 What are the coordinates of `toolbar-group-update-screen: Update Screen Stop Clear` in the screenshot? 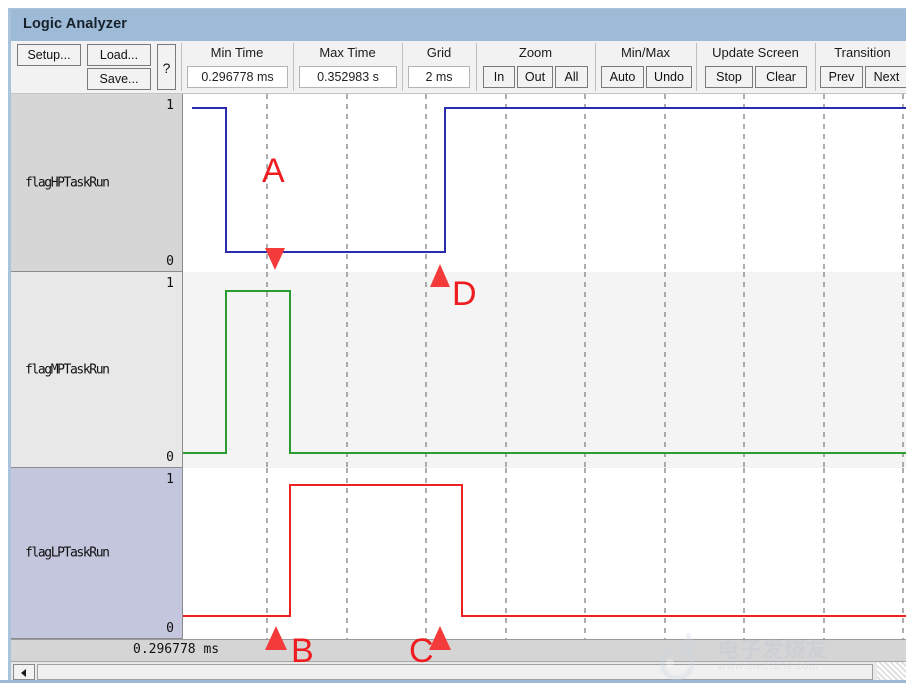 It's located at (755, 67).